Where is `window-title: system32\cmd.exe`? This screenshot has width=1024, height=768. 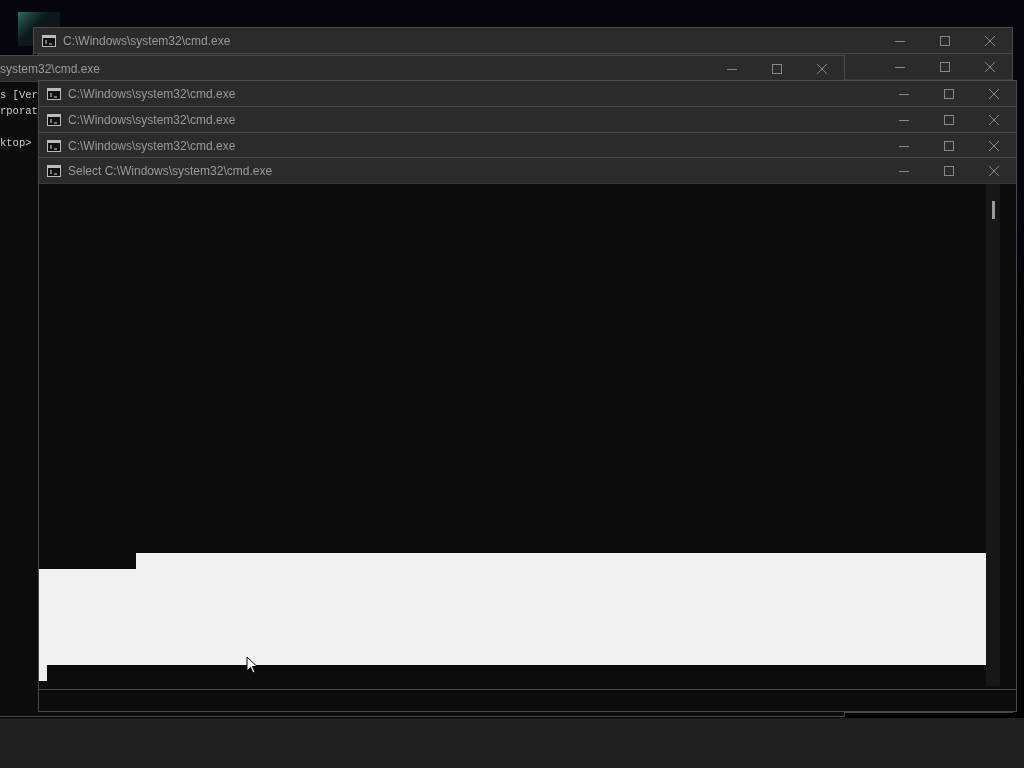
window-title: system32\cmd.exe is located at coordinates (50, 68).